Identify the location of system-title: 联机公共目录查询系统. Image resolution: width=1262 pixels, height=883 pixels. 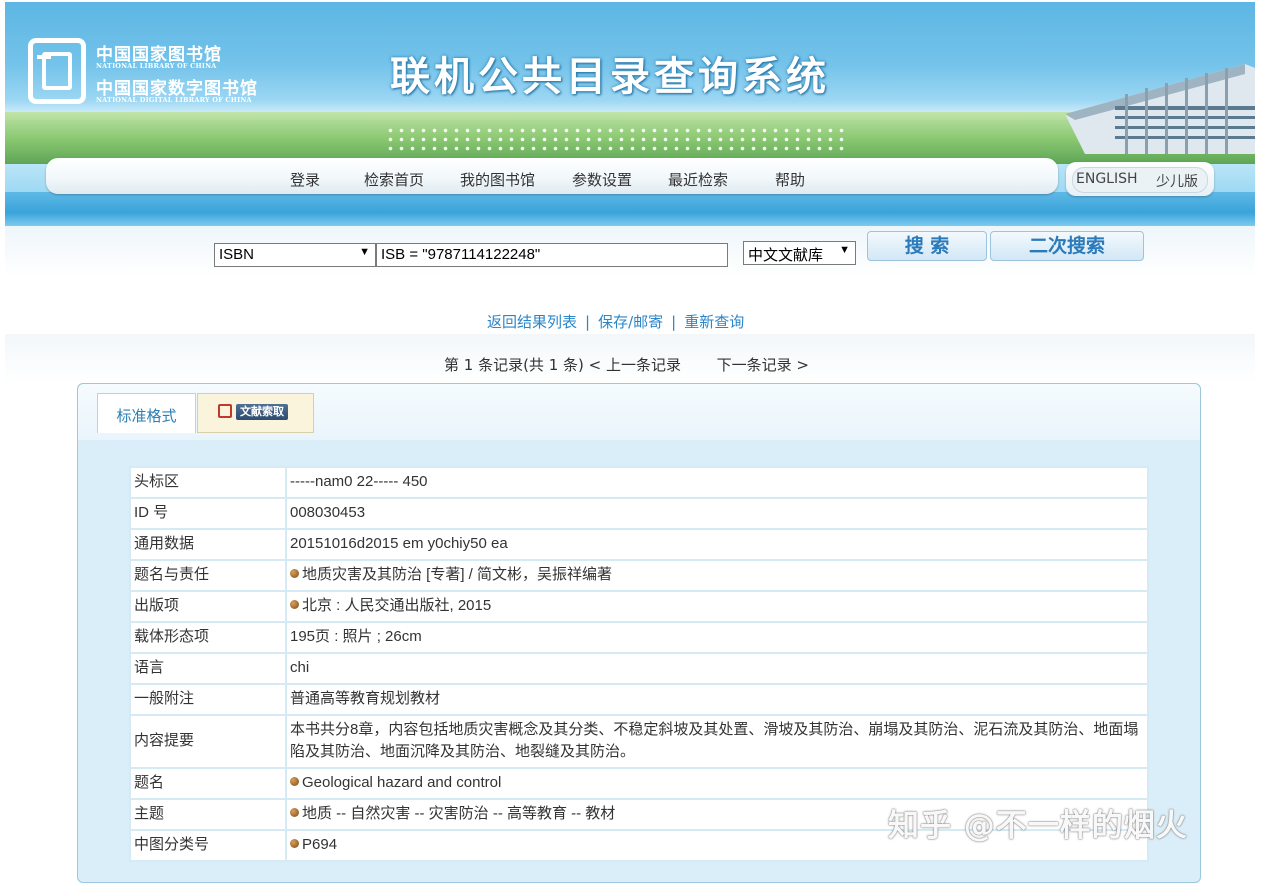
(610, 76).